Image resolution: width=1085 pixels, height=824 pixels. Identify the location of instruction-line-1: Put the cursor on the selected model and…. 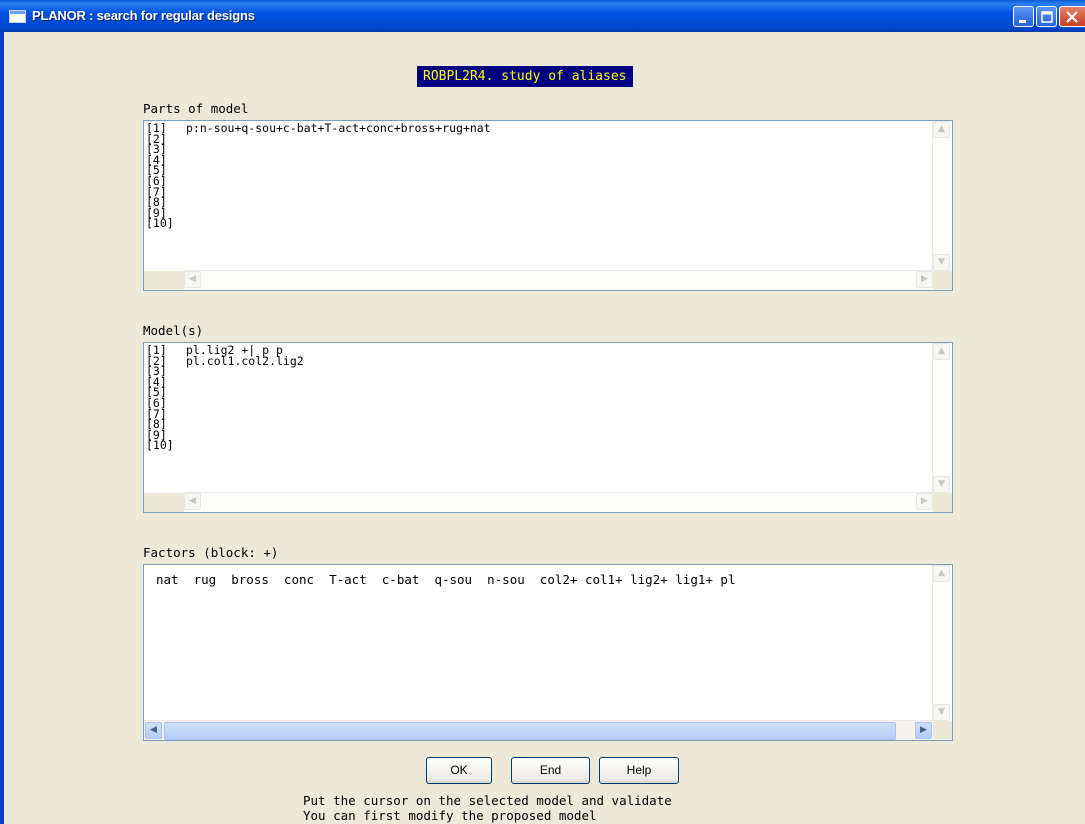
(487, 800).